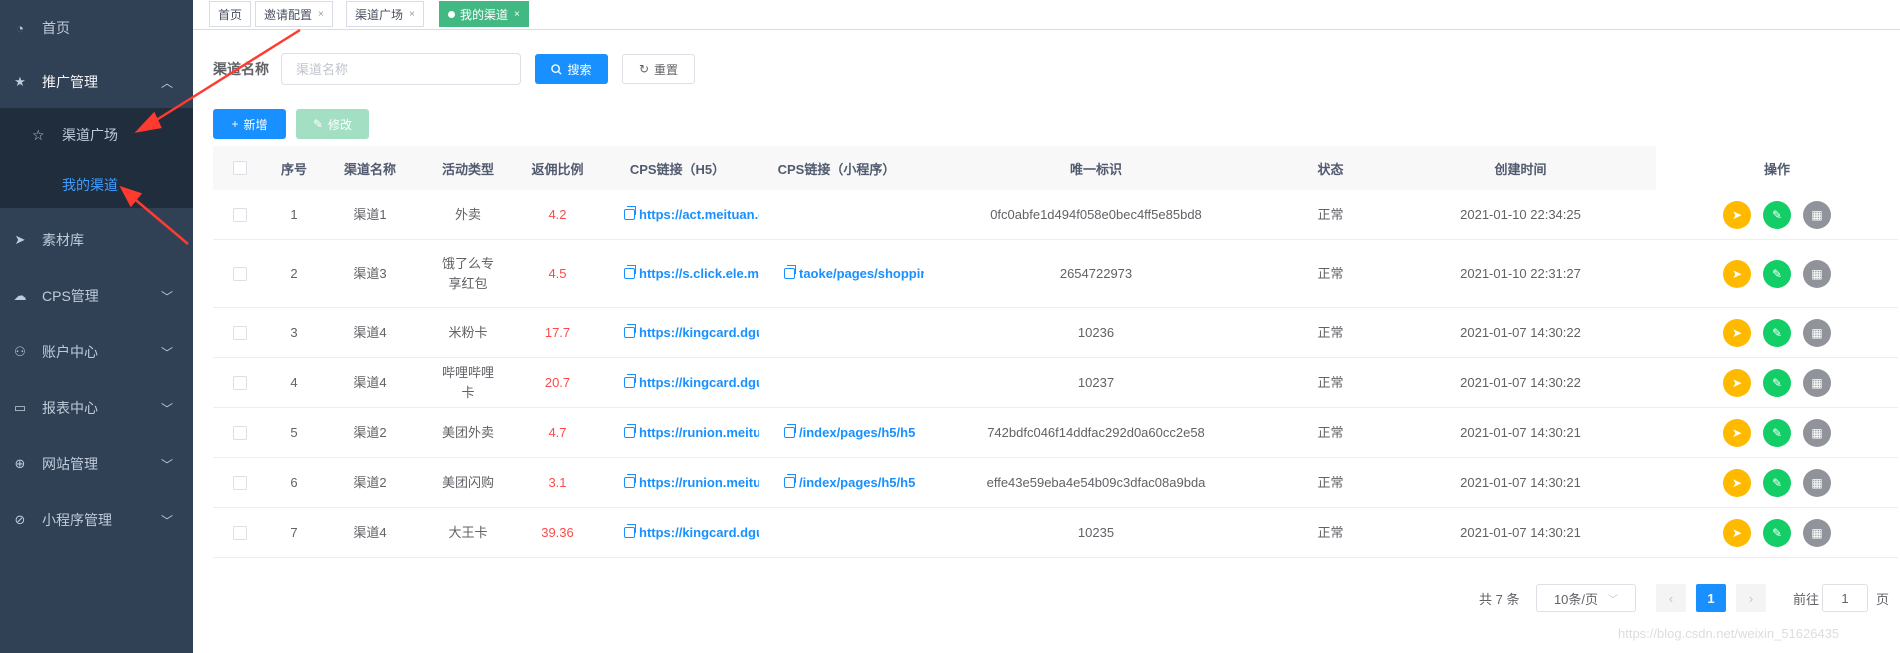  Describe the element at coordinates (857, 432) in the screenshot. I see `cps-mp-text: /index/pages/h5/h5` at that location.